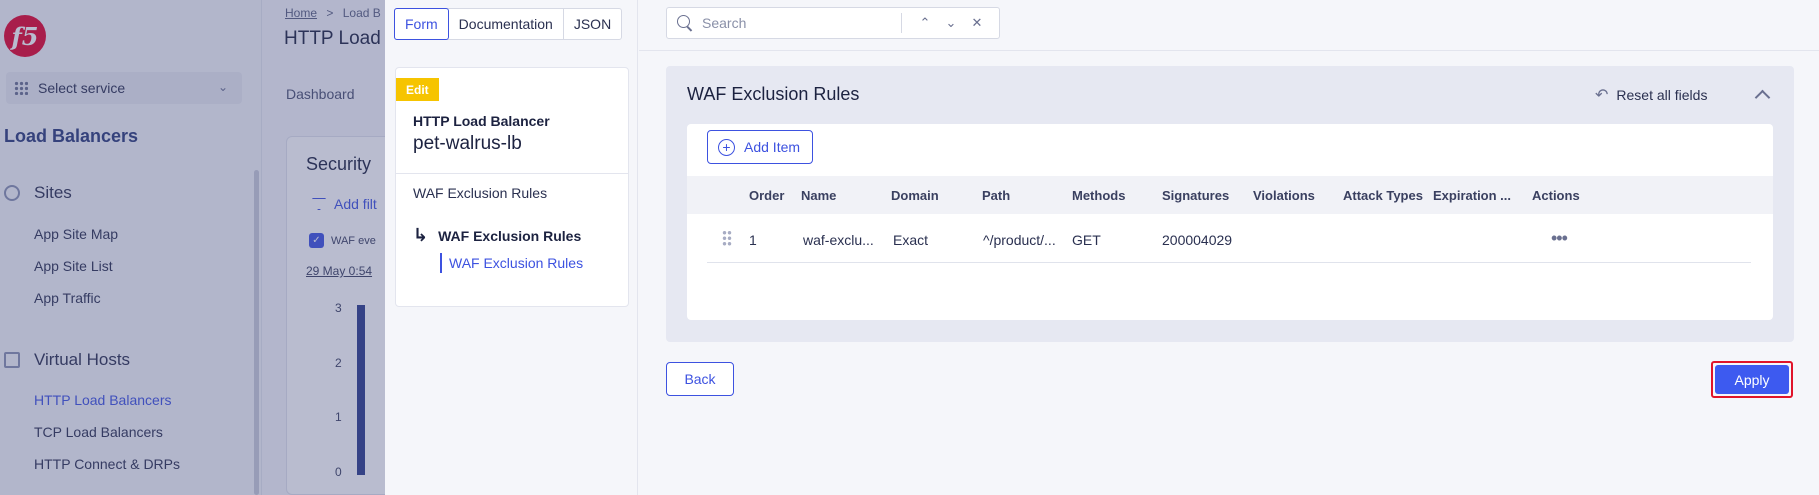  I want to click on search-bar: ⌃ ⌄ ✕, so click(833, 23).